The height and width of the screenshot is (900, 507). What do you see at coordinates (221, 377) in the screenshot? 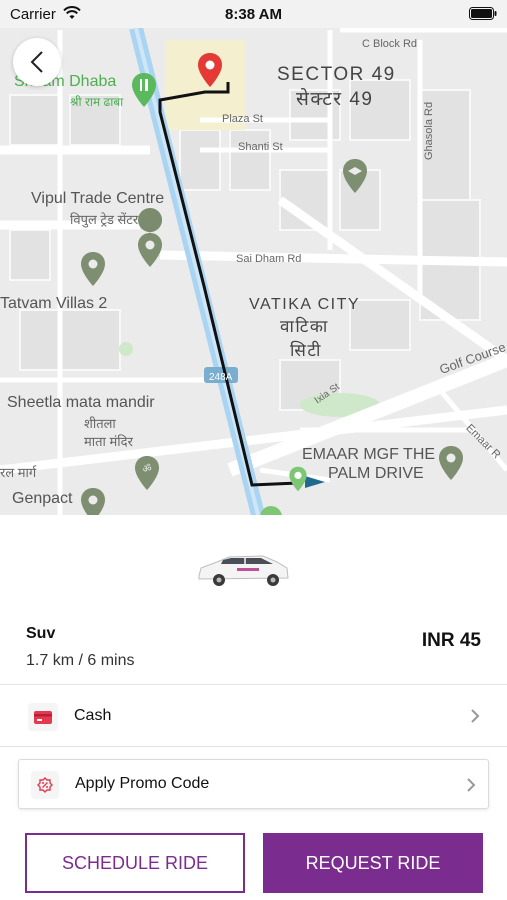
I see `map-label-248a: 248A` at bounding box center [221, 377].